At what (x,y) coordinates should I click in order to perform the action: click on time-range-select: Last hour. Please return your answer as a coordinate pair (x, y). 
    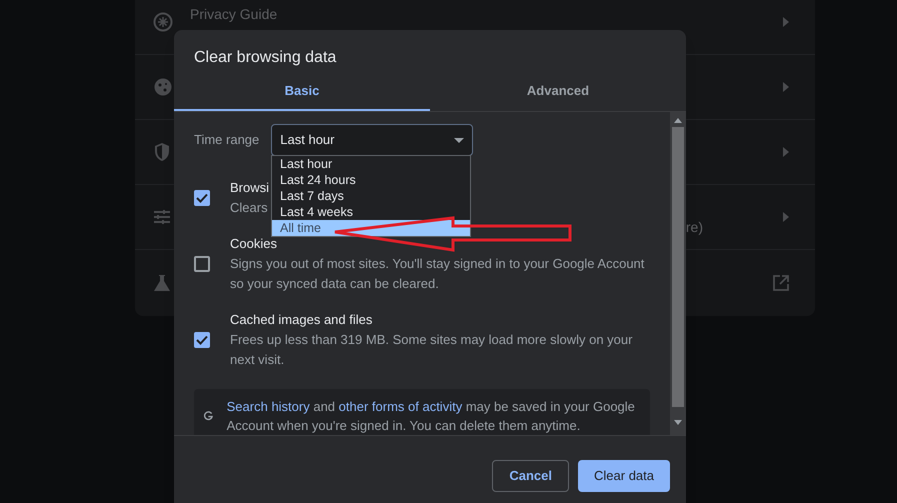
    Looking at the image, I should click on (372, 140).